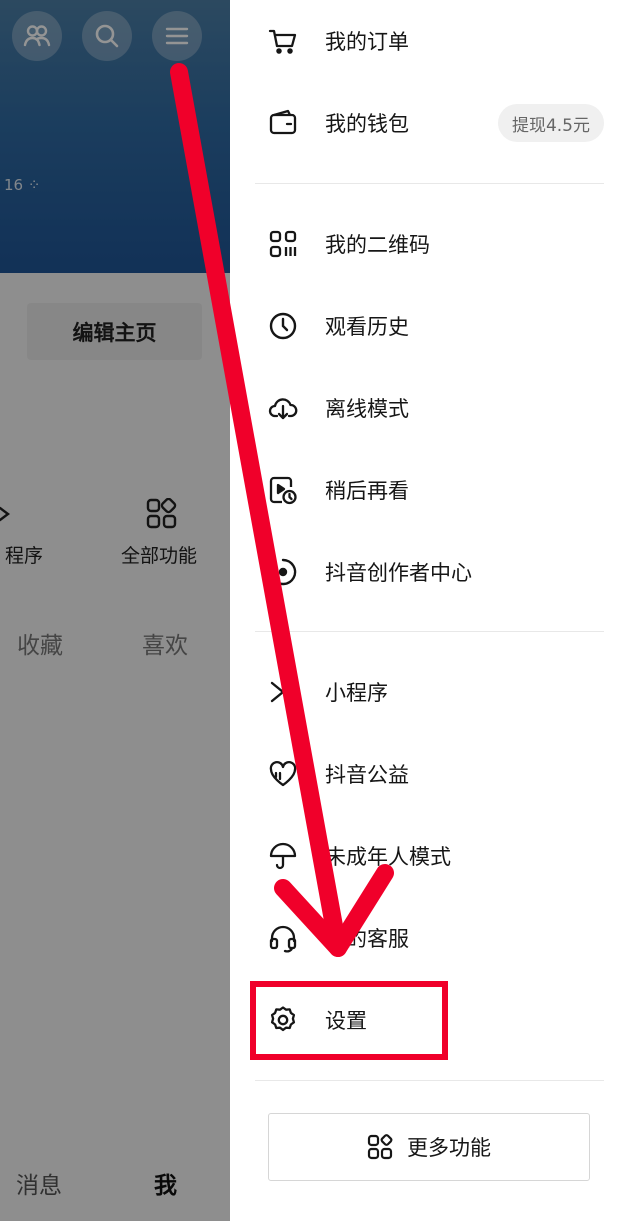 The width and height of the screenshot is (617, 1221). What do you see at coordinates (40, 643) in the screenshot?
I see `tab-favorites: 收藏` at bounding box center [40, 643].